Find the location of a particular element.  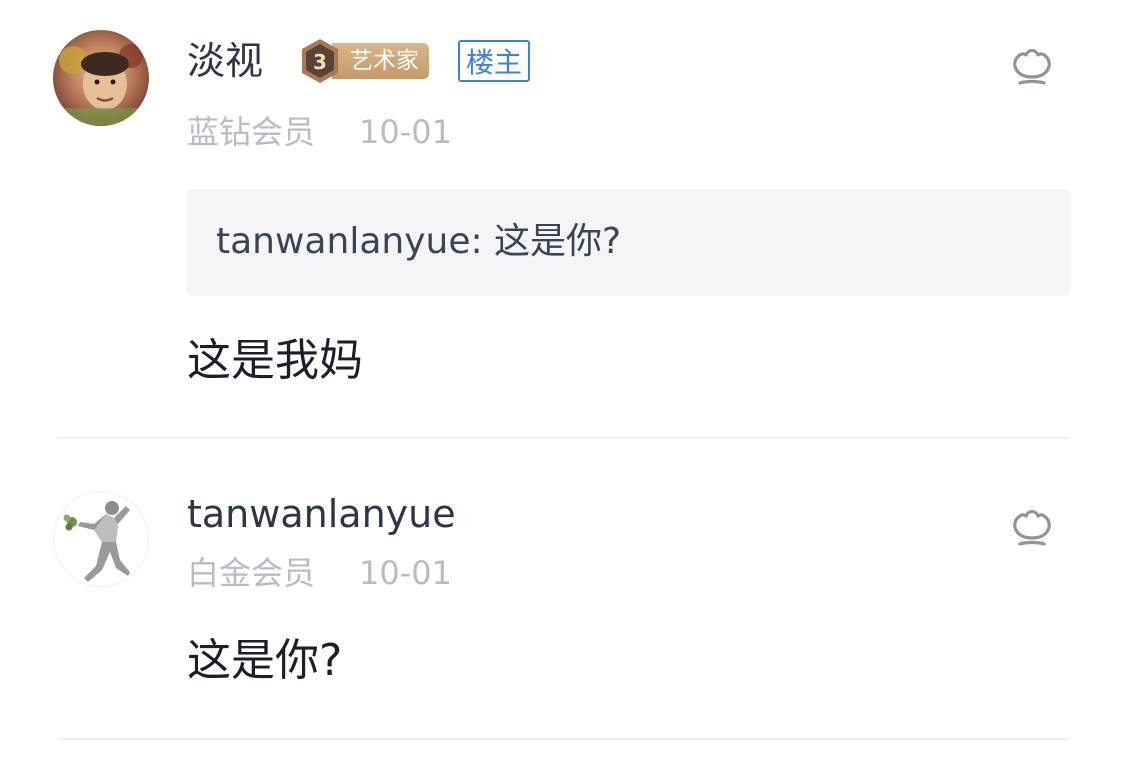

avatar-illustration is located at coordinates (101, 539).